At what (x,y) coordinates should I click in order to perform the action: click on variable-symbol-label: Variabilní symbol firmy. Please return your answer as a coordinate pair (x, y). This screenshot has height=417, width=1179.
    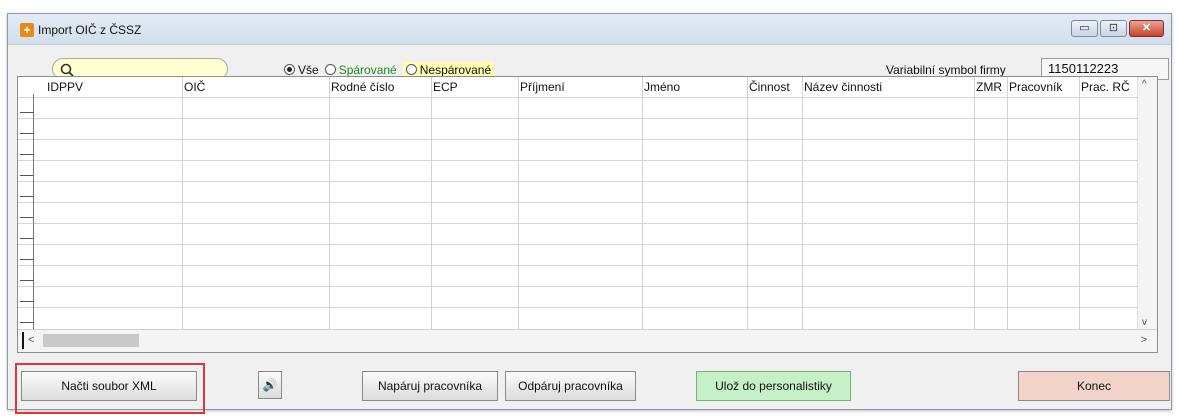
    Looking at the image, I should click on (946, 70).